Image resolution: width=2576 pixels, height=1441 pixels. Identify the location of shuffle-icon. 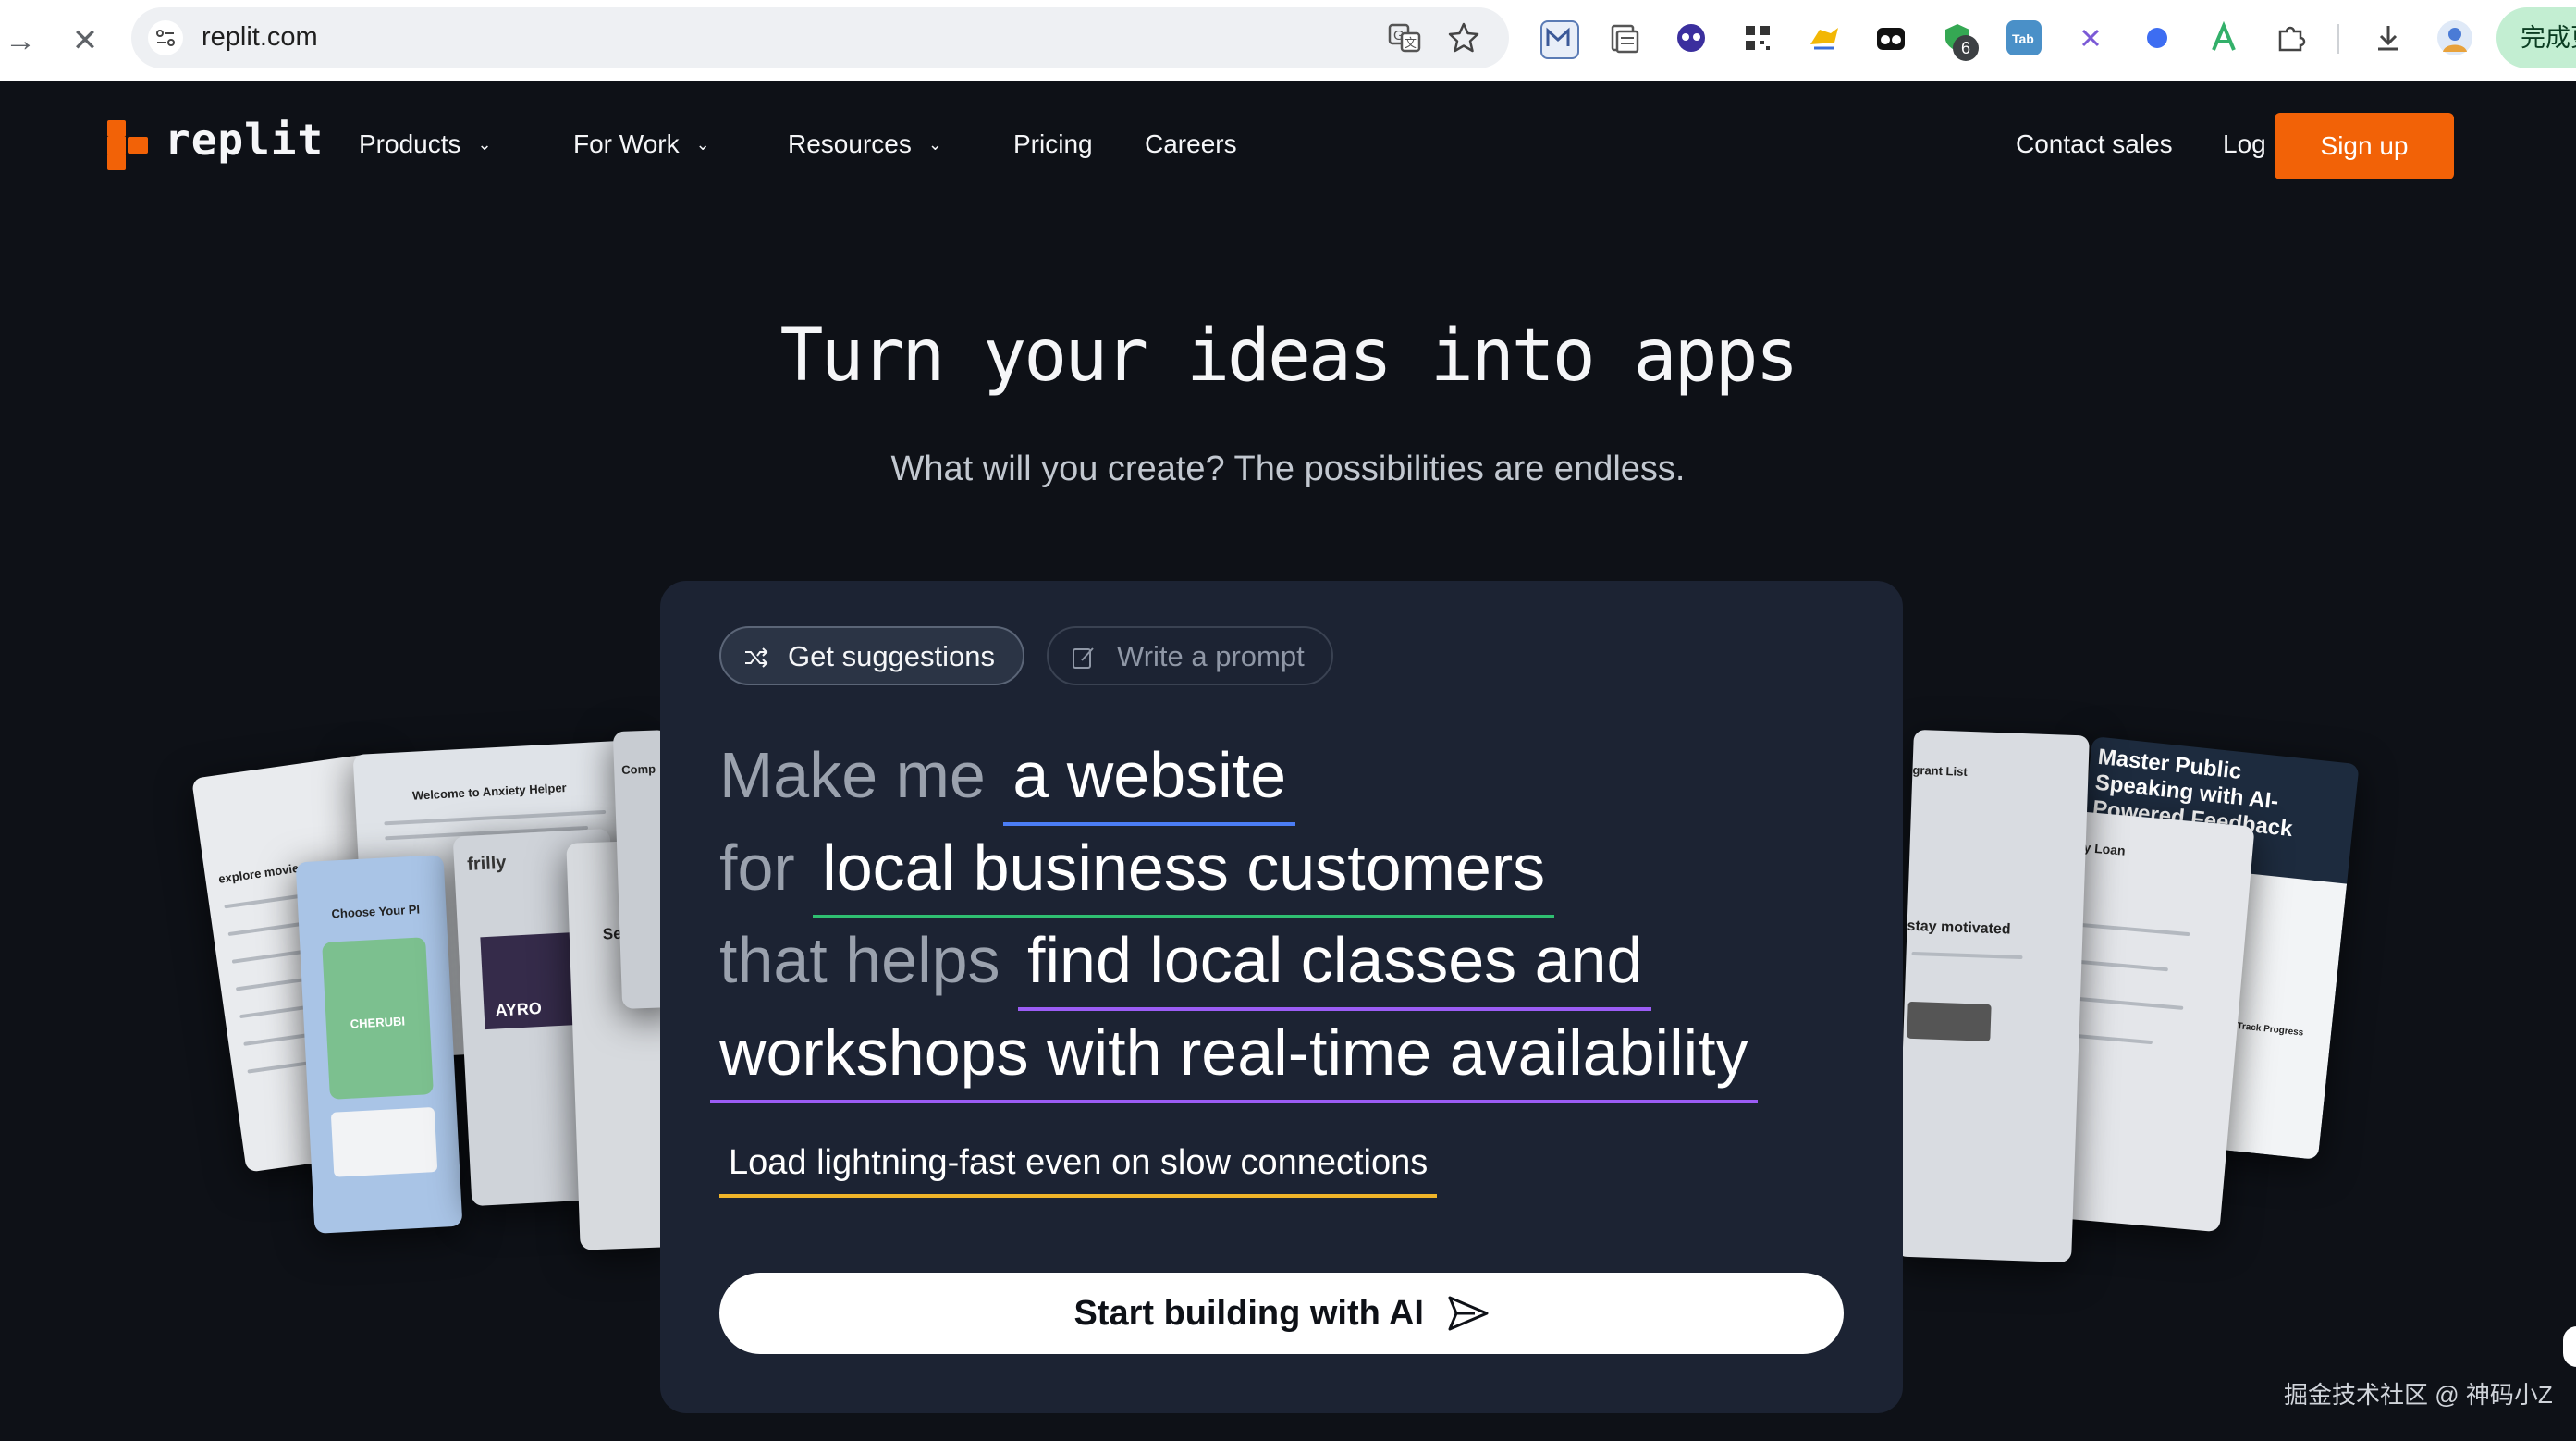
(756, 657).